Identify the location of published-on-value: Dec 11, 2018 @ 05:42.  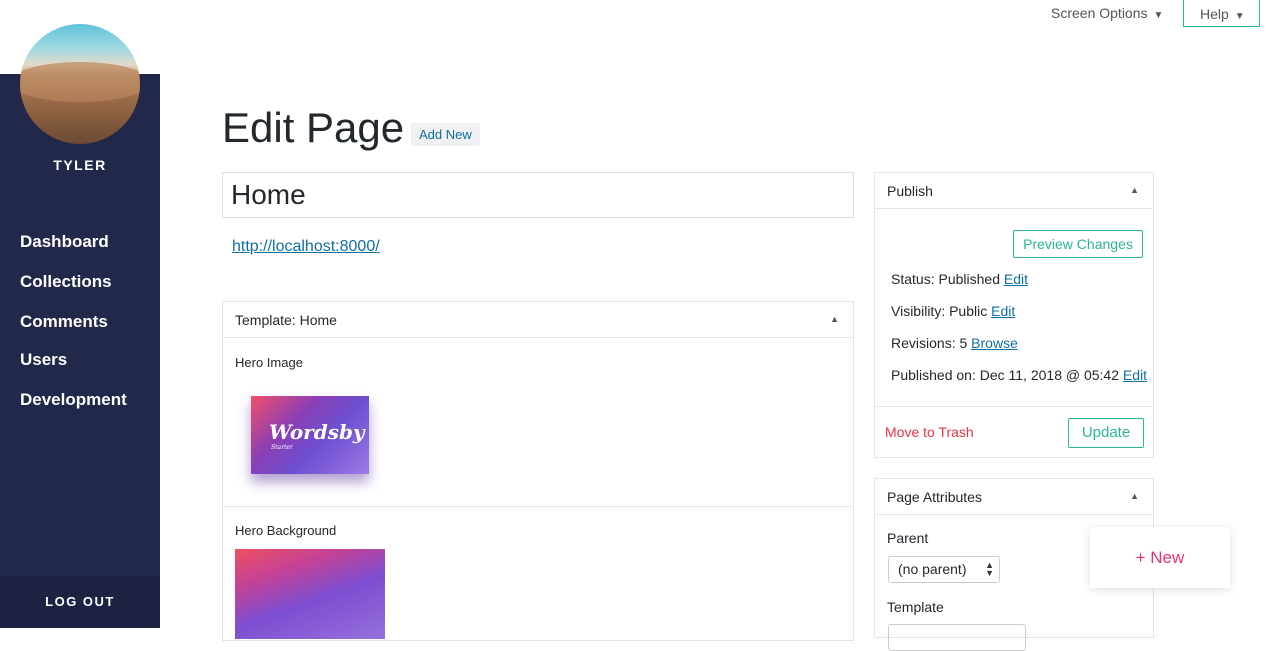
(1049, 375).